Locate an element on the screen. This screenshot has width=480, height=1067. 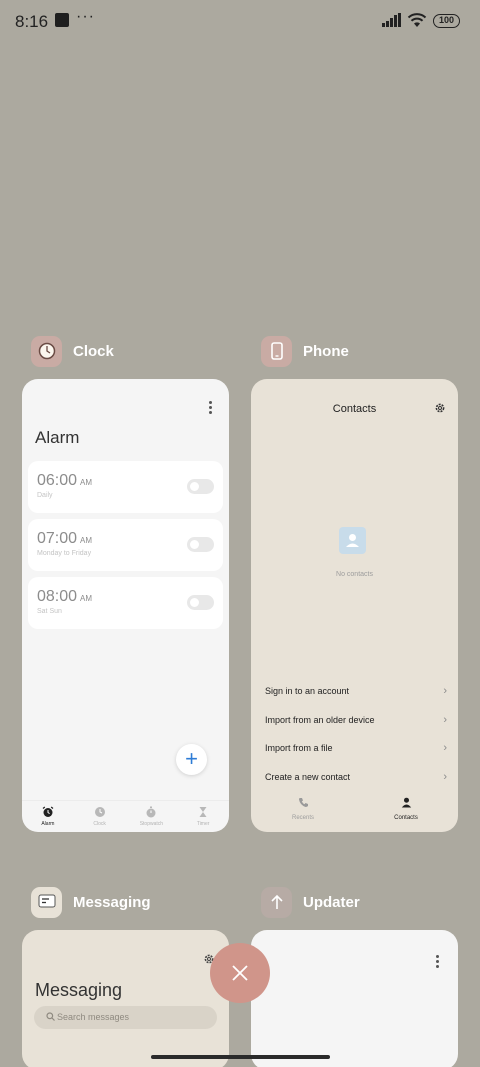
page-title: Alarm is located at coordinates (57, 437).